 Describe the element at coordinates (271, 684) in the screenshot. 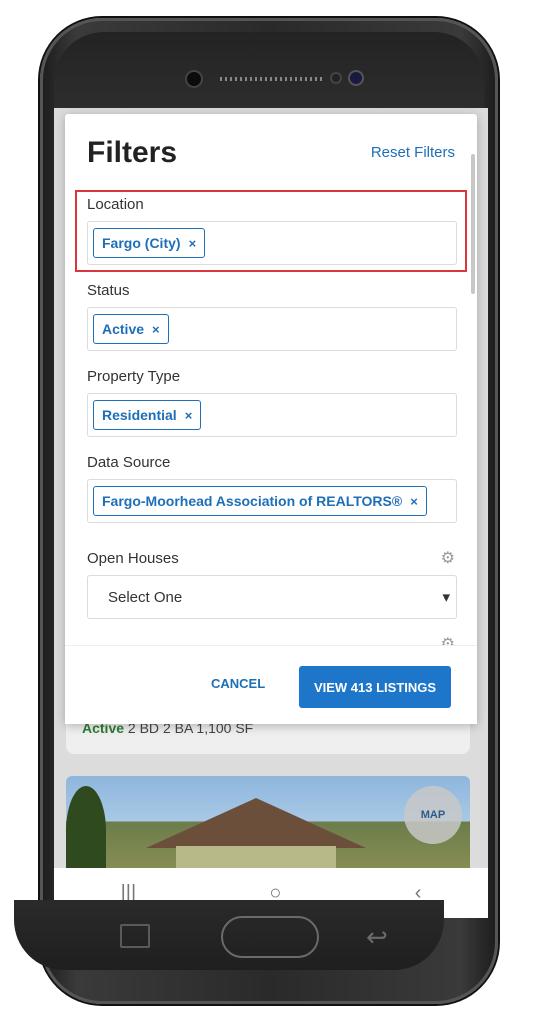

I see `modal-footer: CANCEL VIEW 413 LISTINGS` at that location.